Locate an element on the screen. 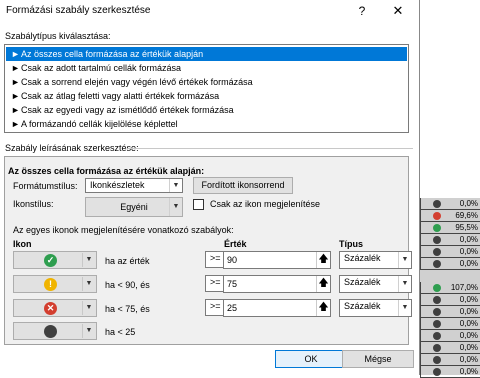 The height and width of the screenshot is (378, 480). column-header-value: Érték is located at coordinates (235, 244).